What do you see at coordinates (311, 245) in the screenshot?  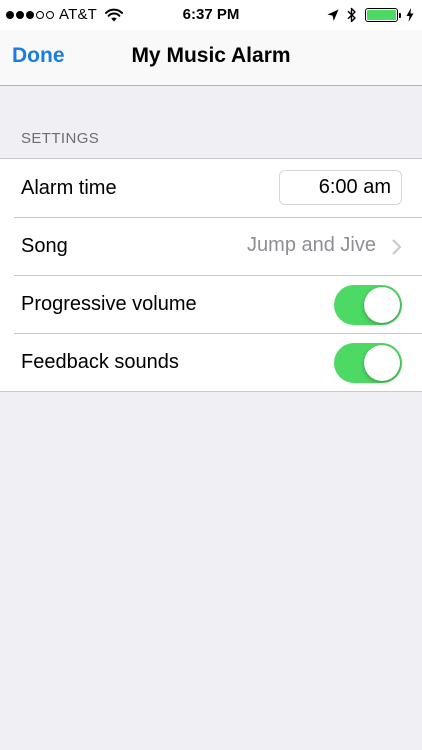 I see `song-value: Jump and Jive` at bounding box center [311, 245].